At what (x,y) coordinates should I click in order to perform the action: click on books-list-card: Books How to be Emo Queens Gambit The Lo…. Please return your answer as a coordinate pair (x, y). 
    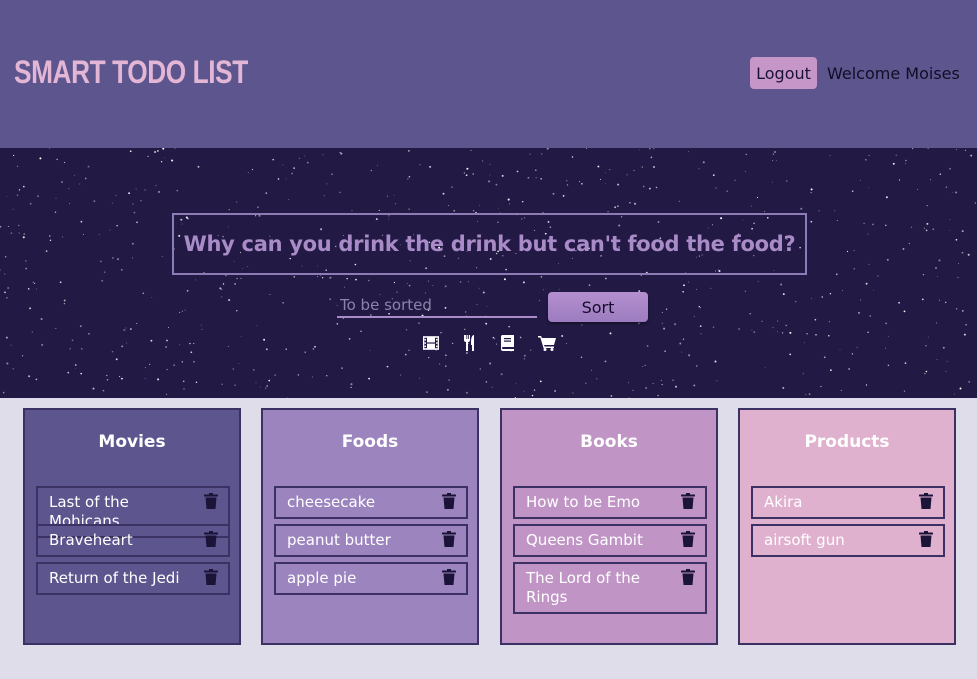
    Looking at the image, I should click on (609, 526).